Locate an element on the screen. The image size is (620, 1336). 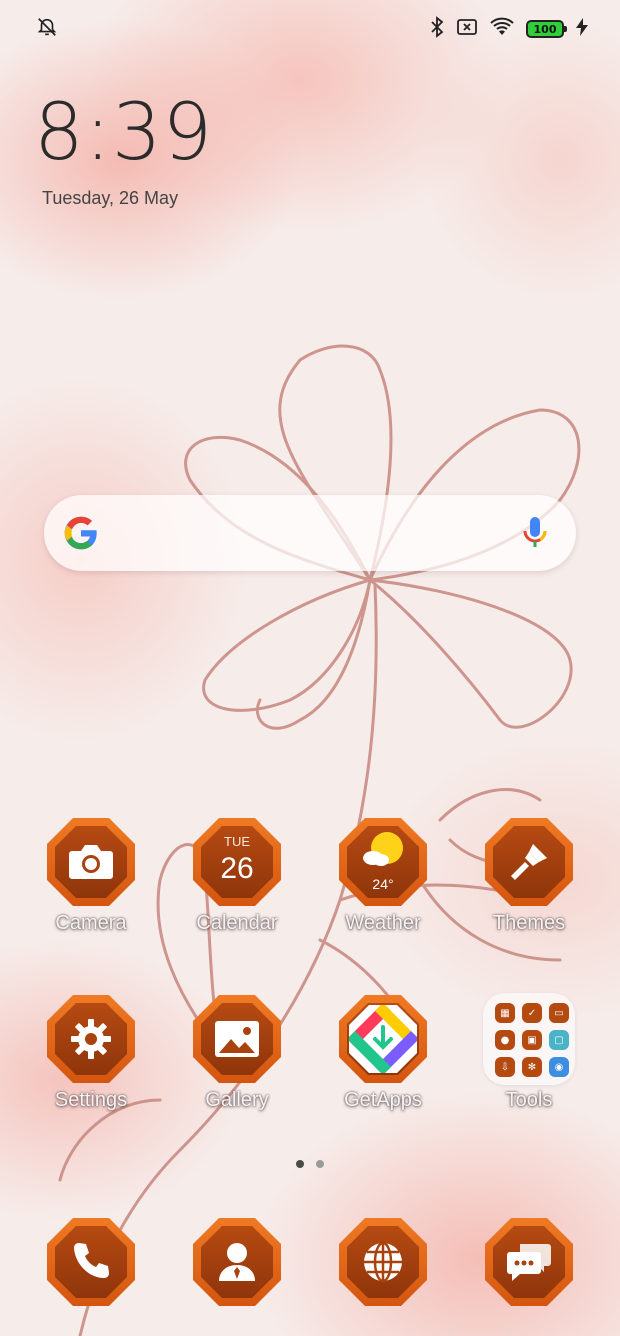
scanner-icon: ▣ is located at coordinates (532, 1040).